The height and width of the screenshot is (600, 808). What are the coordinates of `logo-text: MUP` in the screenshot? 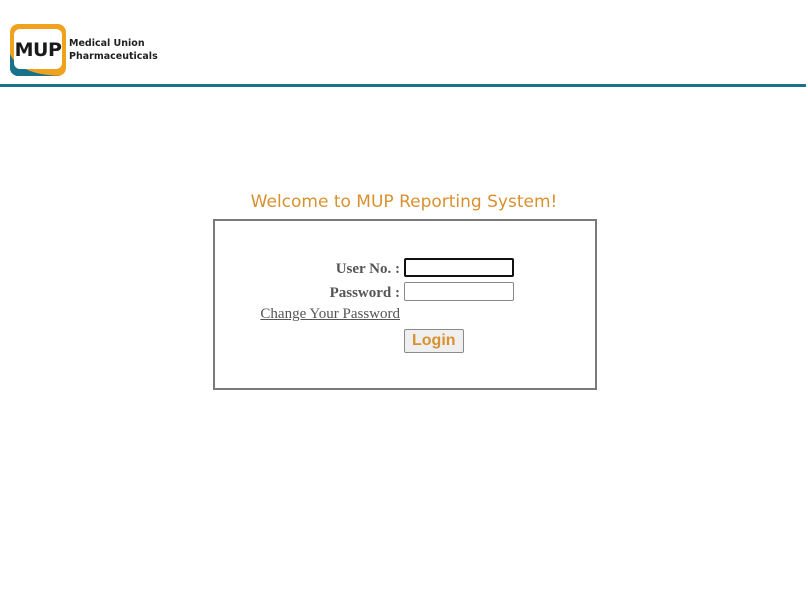 It's located at (38, 50).